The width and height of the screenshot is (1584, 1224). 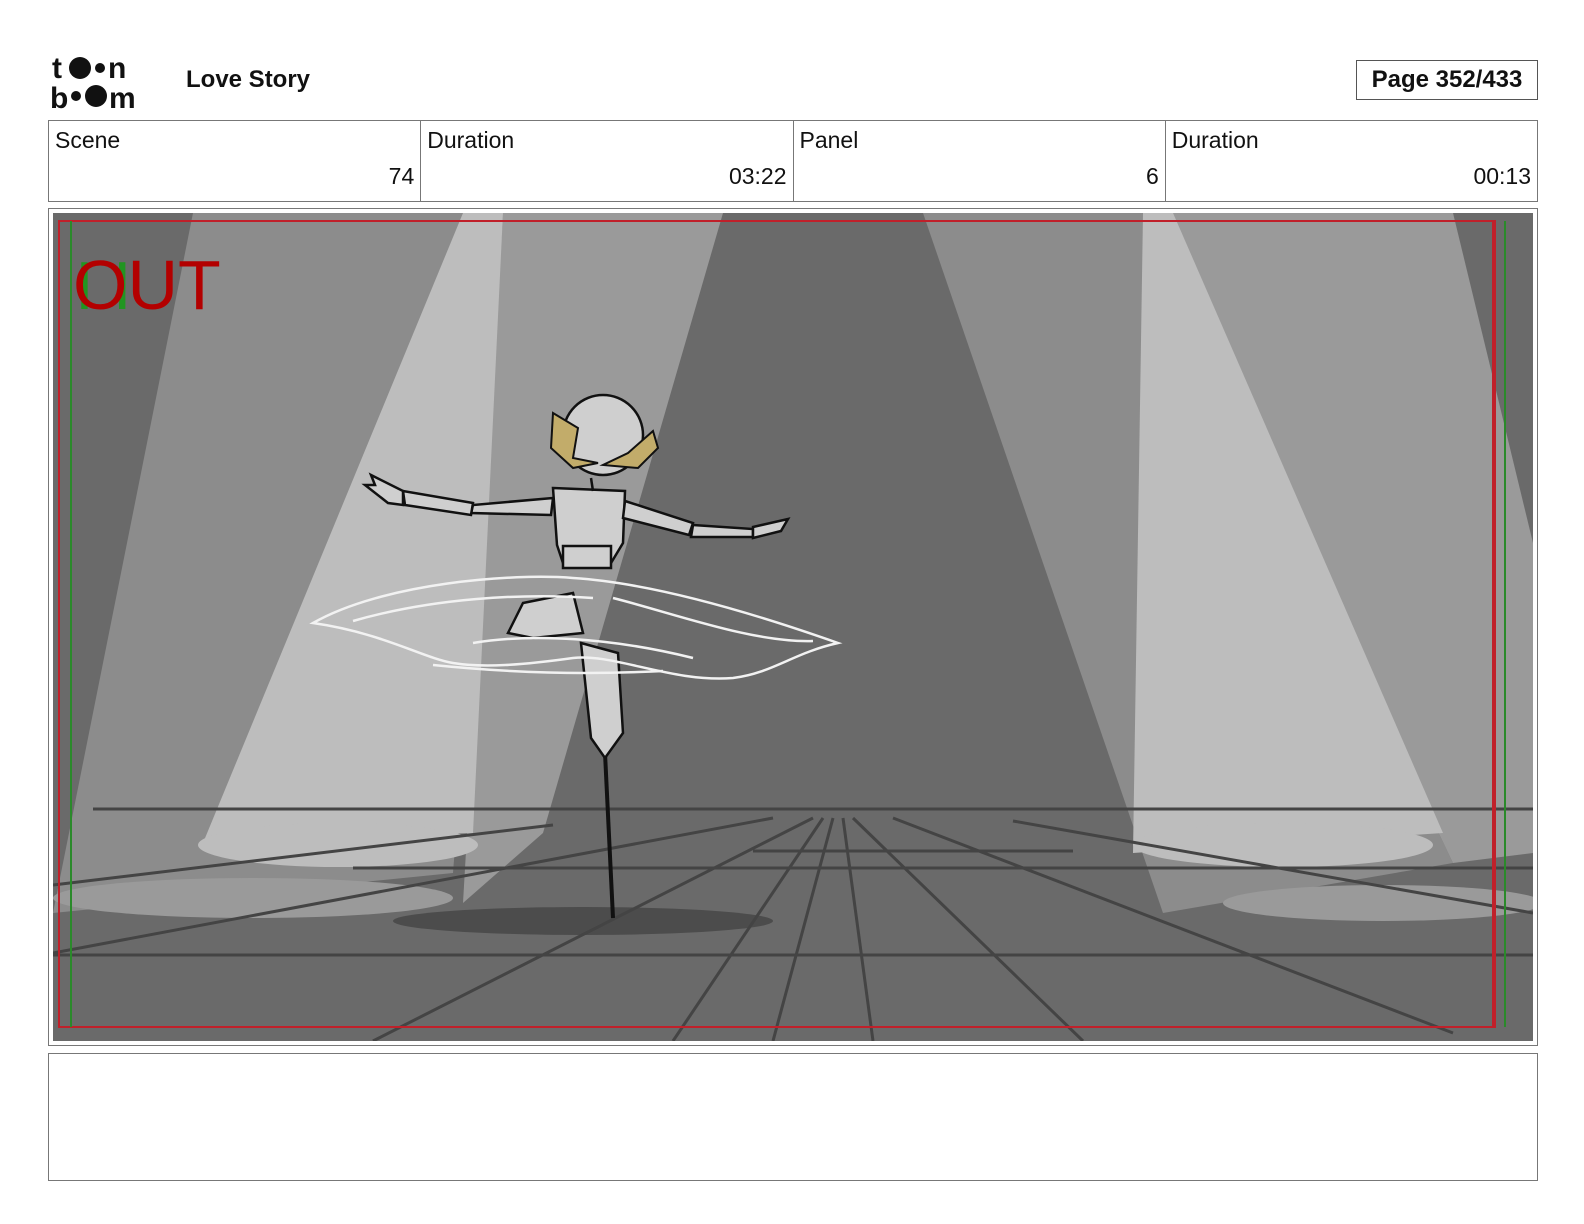 What do you see at coordinates (1215, 140) in the screenshot?
I see `panel-duration-label: Duration` at bounding box center [1215, 140].